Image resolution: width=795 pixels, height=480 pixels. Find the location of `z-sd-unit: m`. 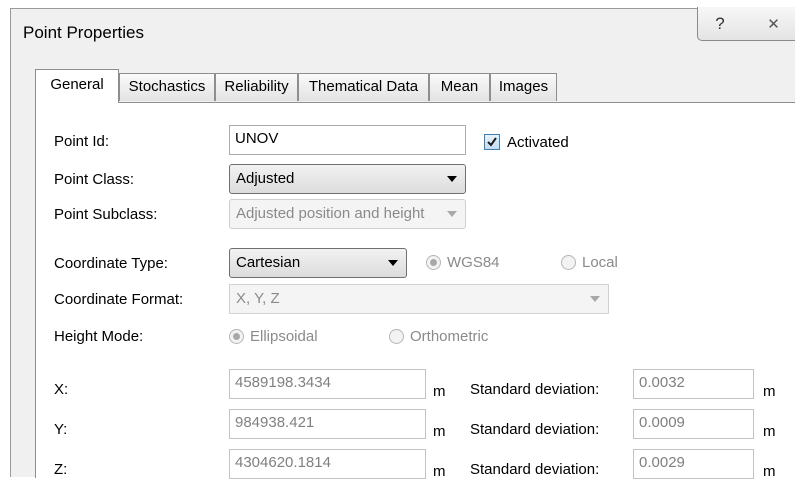

z-sd-unit: m is located at coordinates (769, 471).